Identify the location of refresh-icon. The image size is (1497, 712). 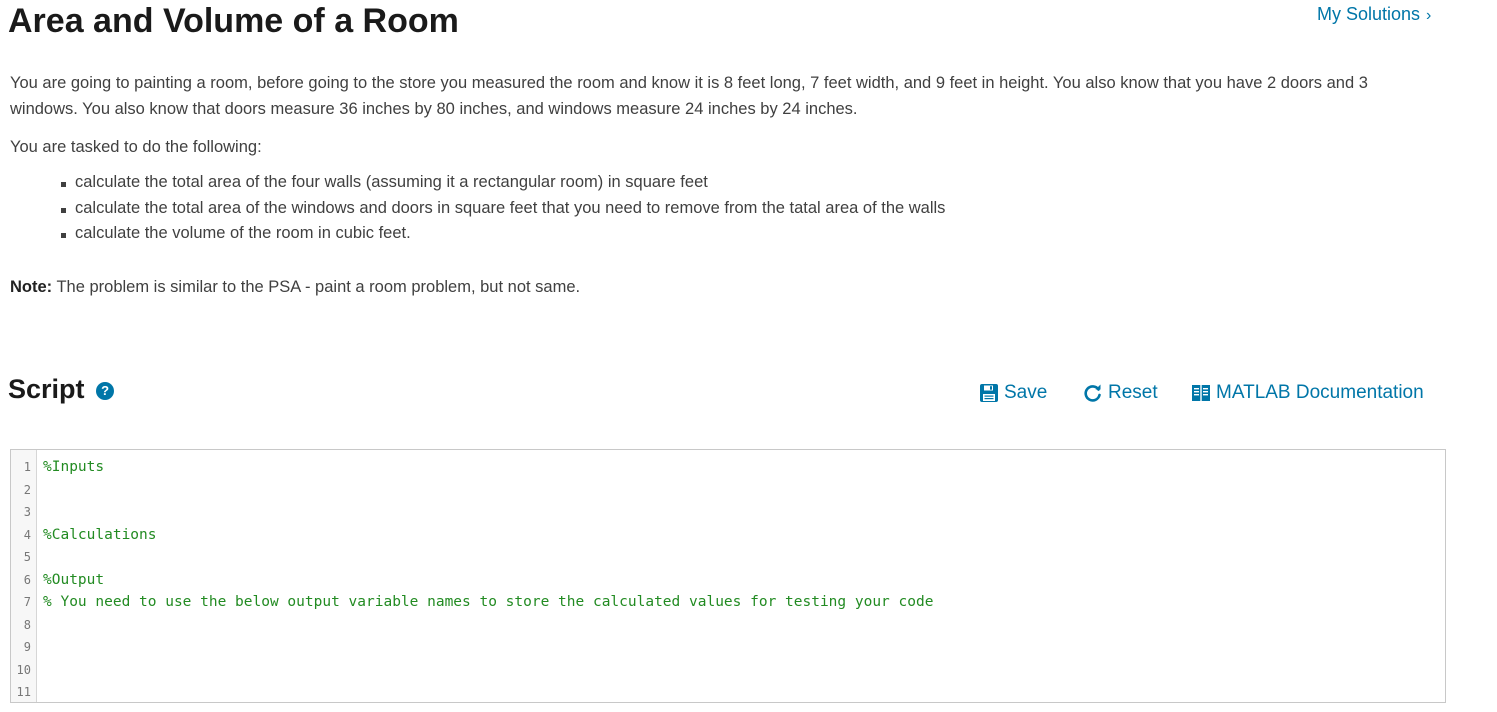
(1092, 393).